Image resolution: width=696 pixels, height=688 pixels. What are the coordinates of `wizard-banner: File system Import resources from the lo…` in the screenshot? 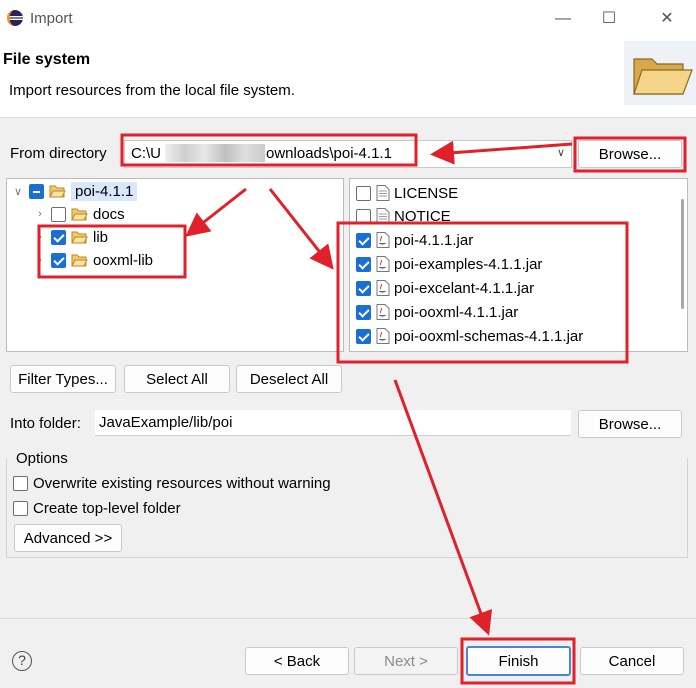 It's located at (348, 78).